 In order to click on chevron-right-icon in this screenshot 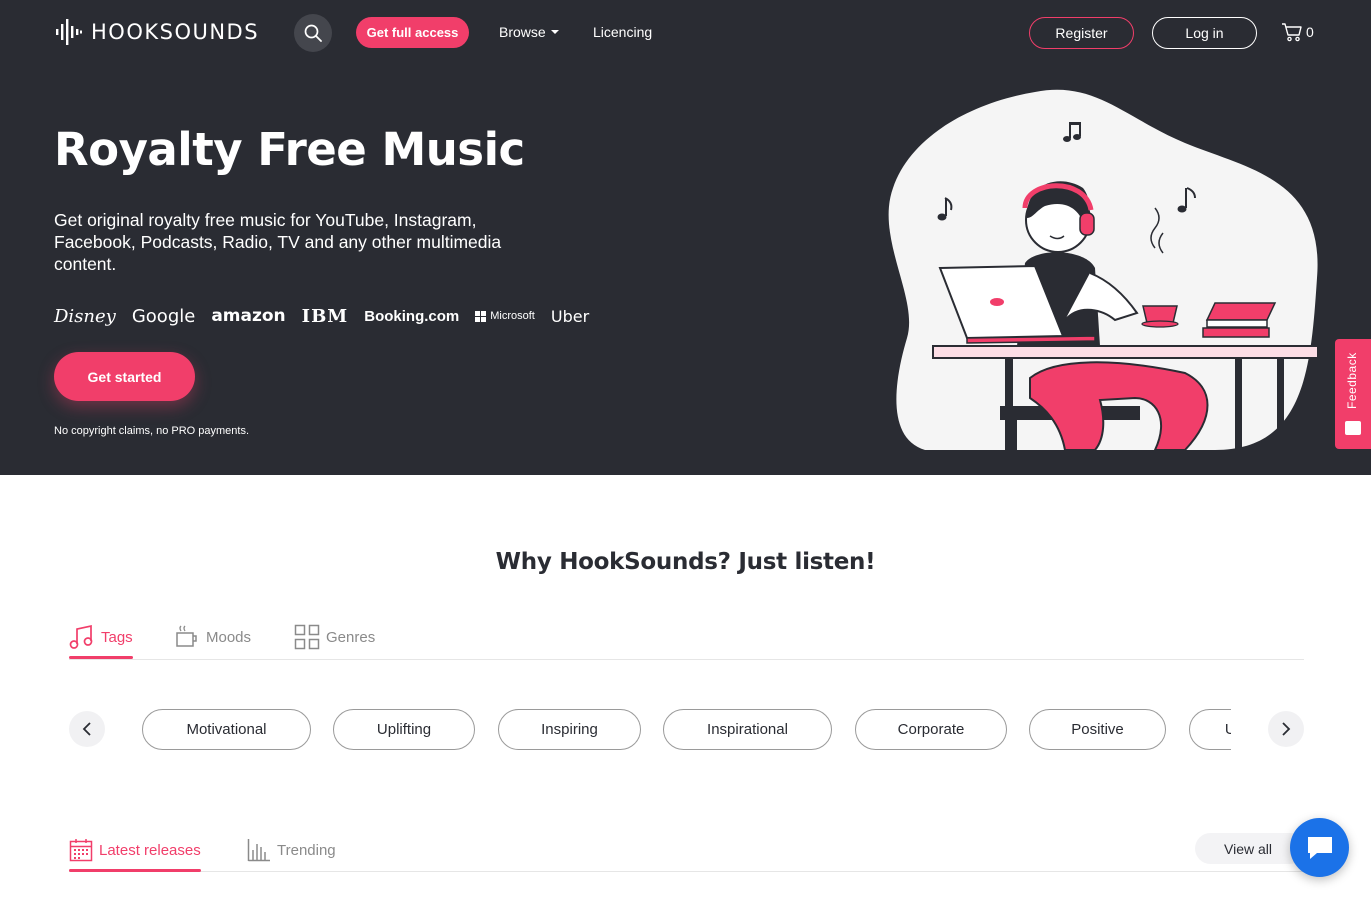, I will do `click(1286, 729)`.